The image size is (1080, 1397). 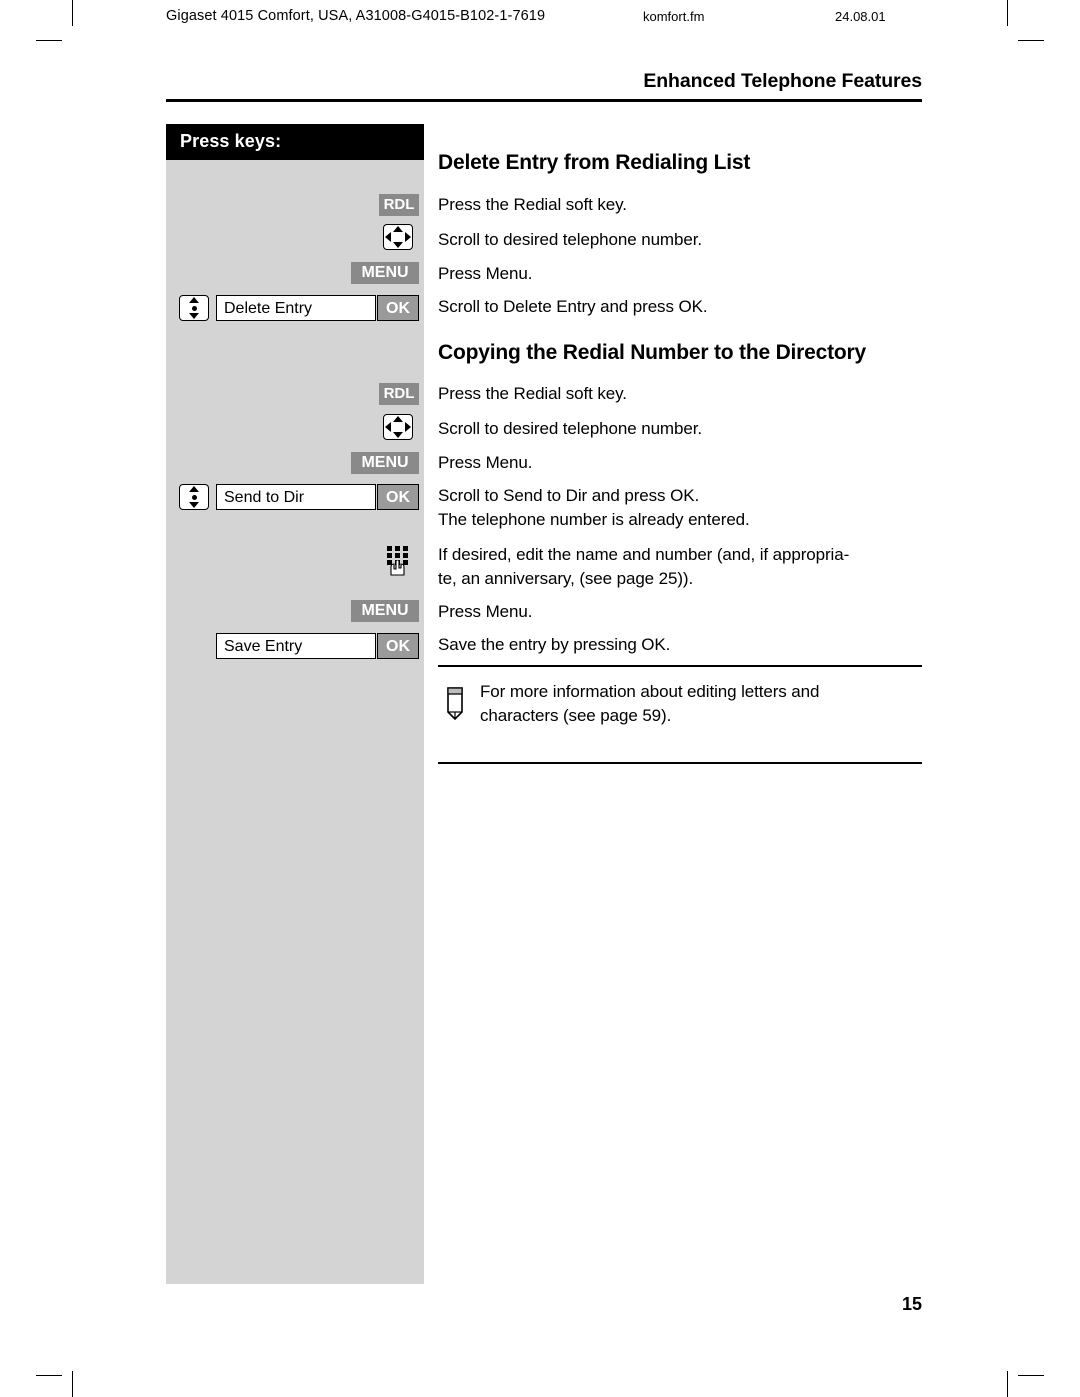 I want to click on keypad-icon, so click(x=398, y=561).